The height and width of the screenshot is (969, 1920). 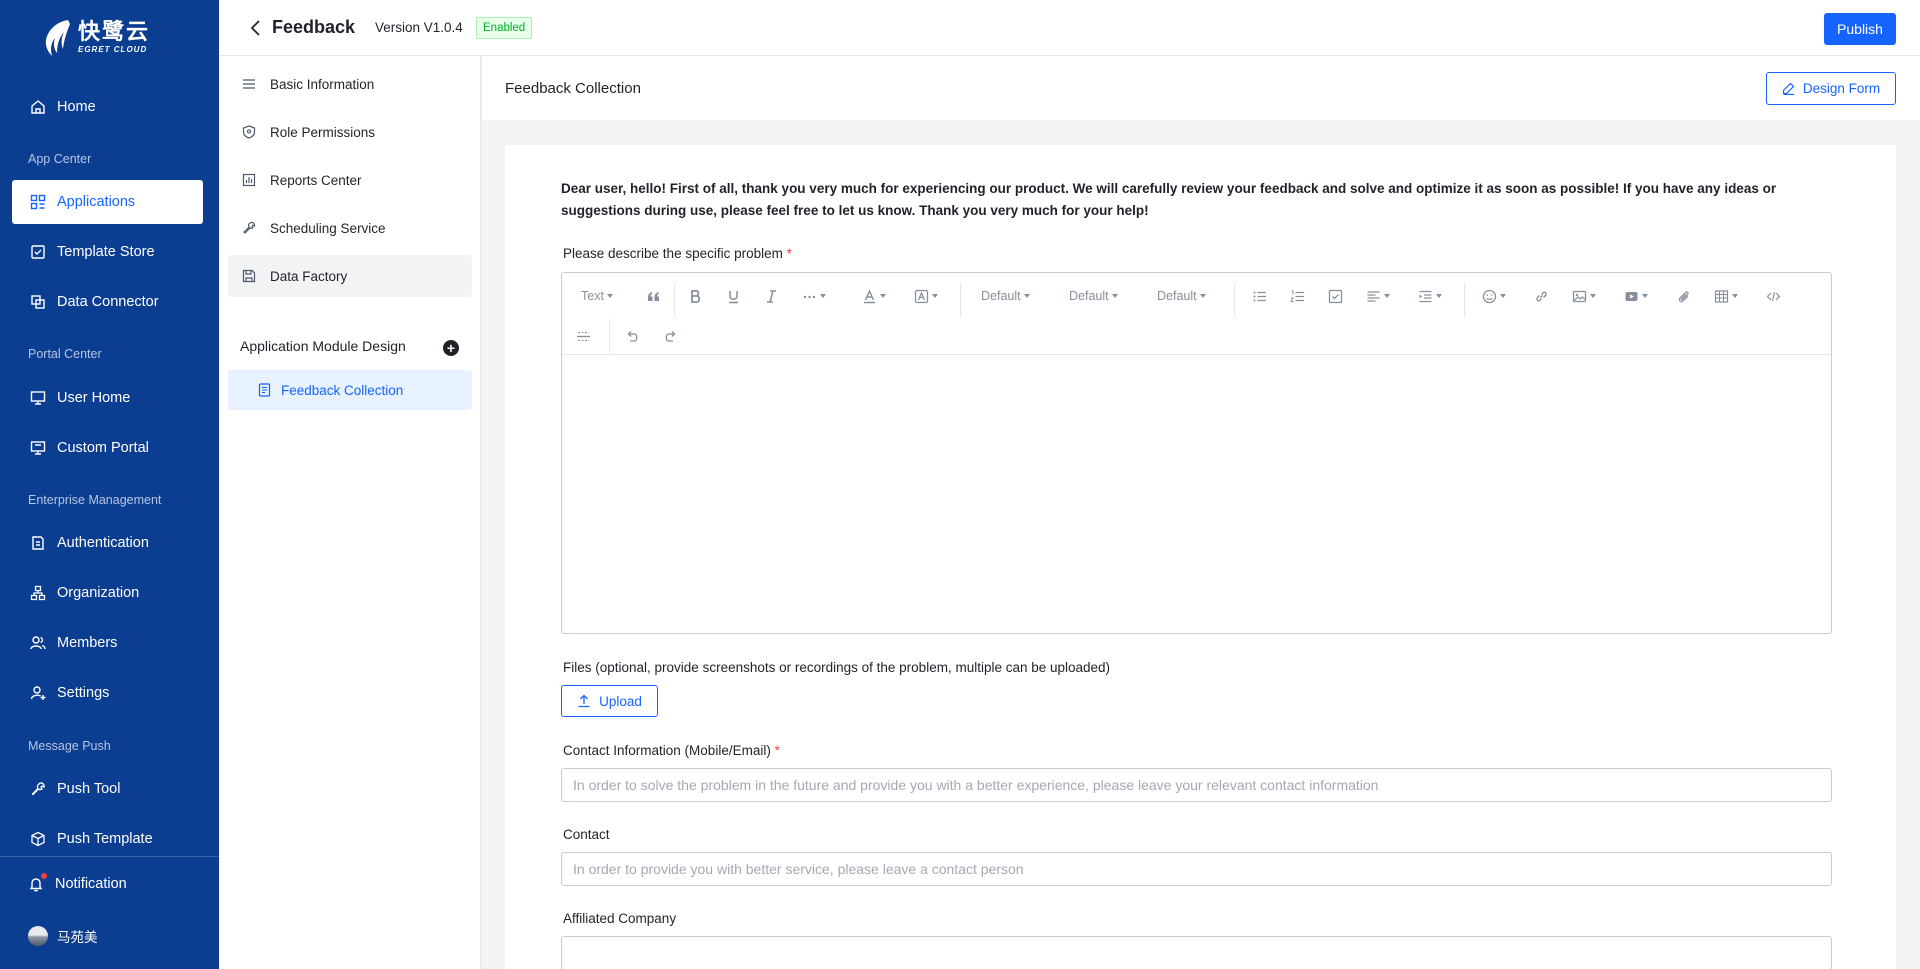 I want to click on home-icon, so click(x=38, y=107).